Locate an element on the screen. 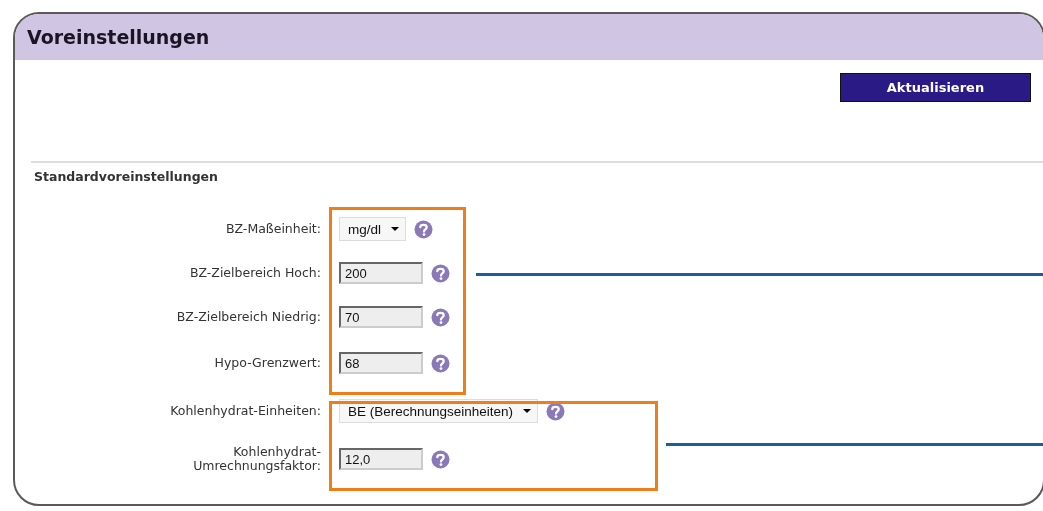  field-label: BZ-Zielbereich Niedrig: is located at coordinates (248, 317).